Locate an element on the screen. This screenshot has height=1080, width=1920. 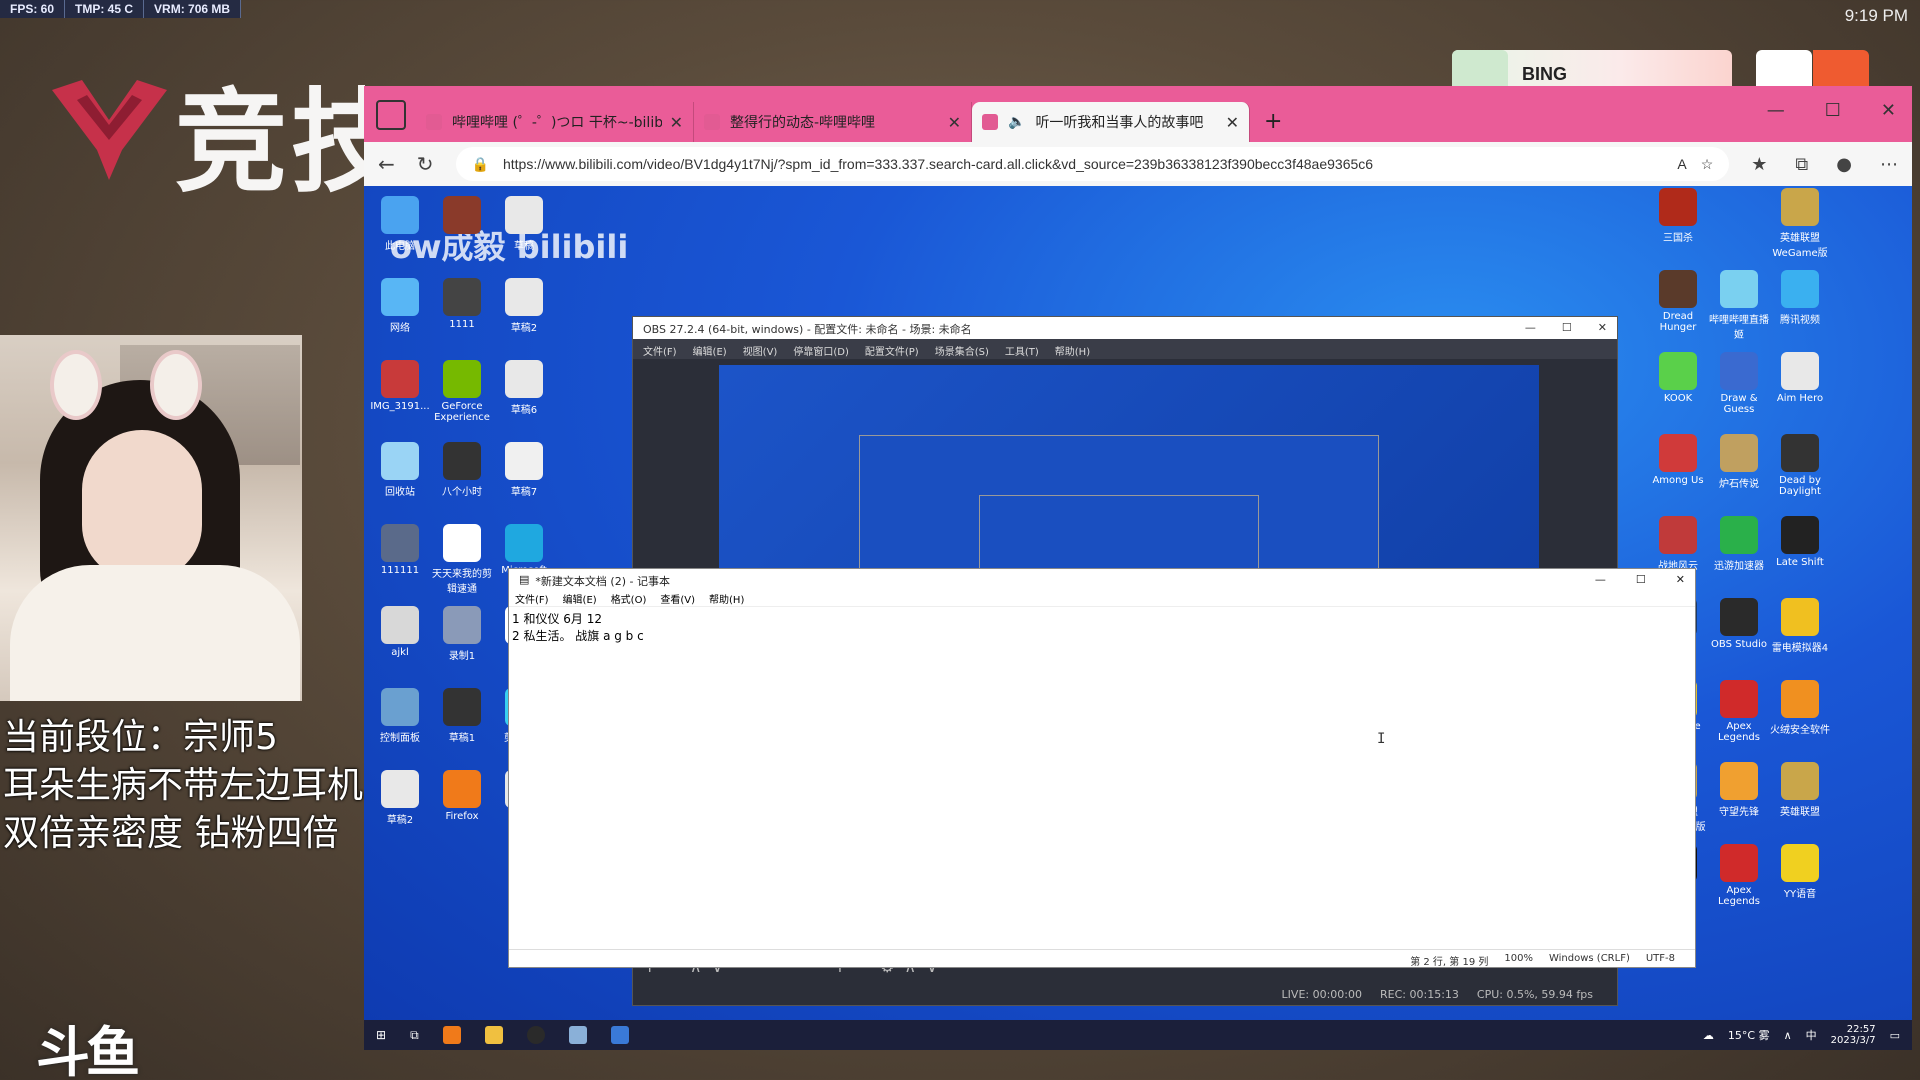
left-desktop-icon: 录制1 is located at coordinates (462, 634).